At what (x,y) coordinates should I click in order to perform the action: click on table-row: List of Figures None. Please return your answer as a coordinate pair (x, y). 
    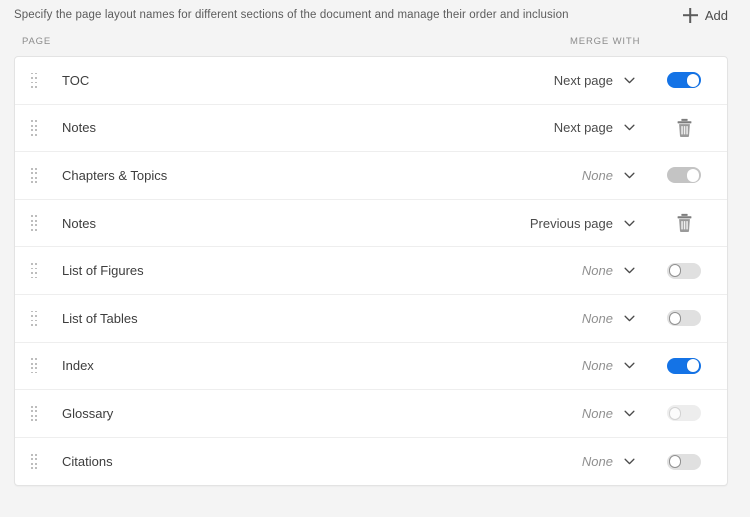
    Looking at the image, I should click on (371, 271).